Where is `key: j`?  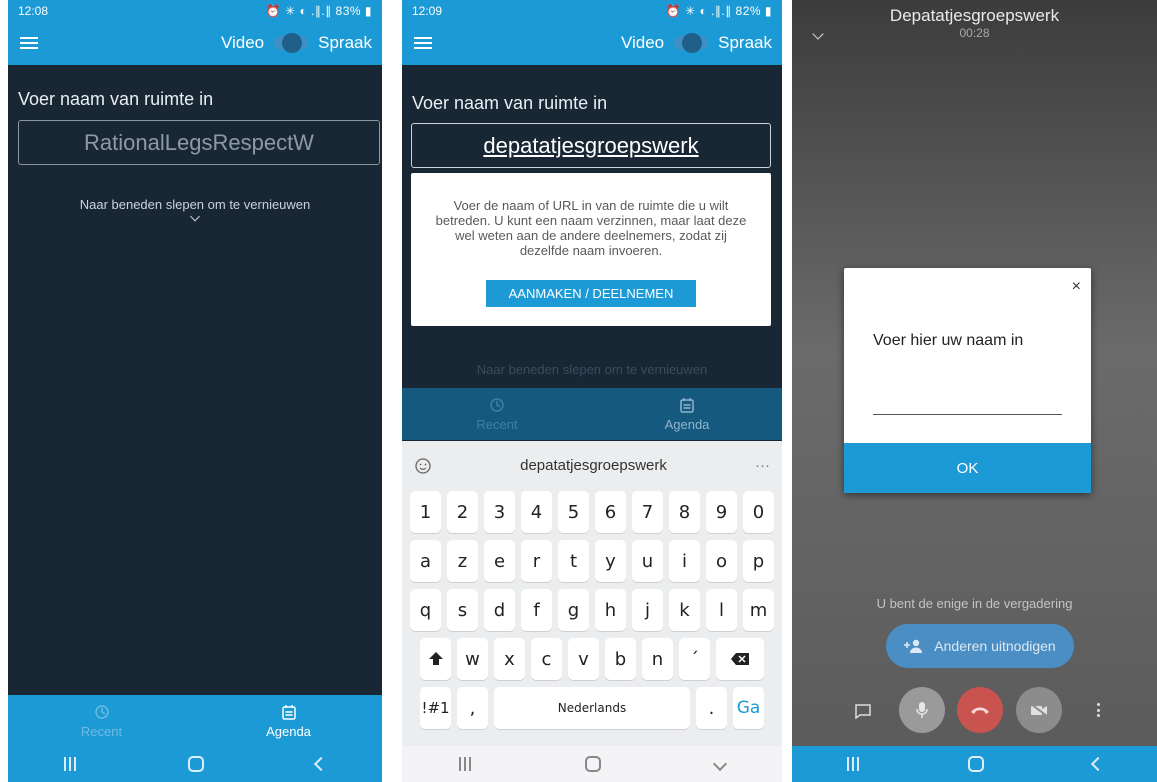
key: j is located at coordinates (647, 610).